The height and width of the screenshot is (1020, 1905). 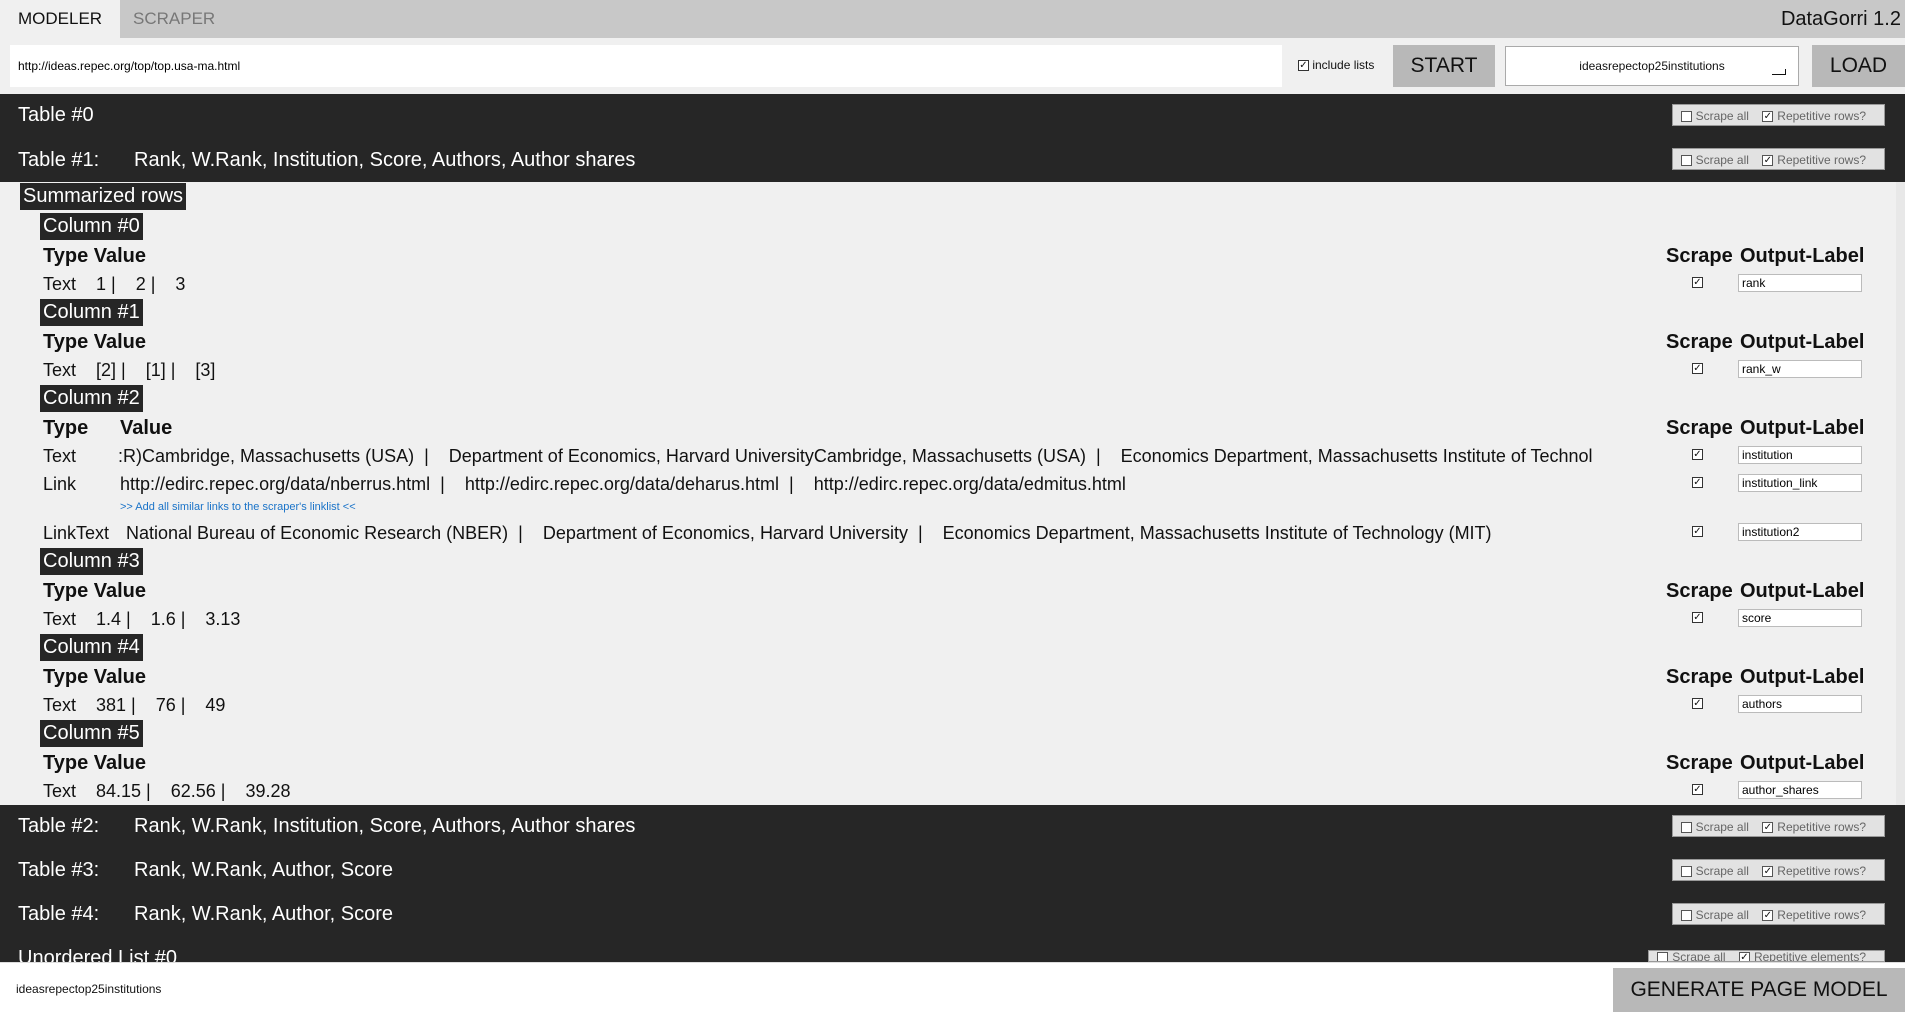 I want to click on table-2-options: Scrape all ✓ Repetitive rows?, so click(x=1778, y=826).